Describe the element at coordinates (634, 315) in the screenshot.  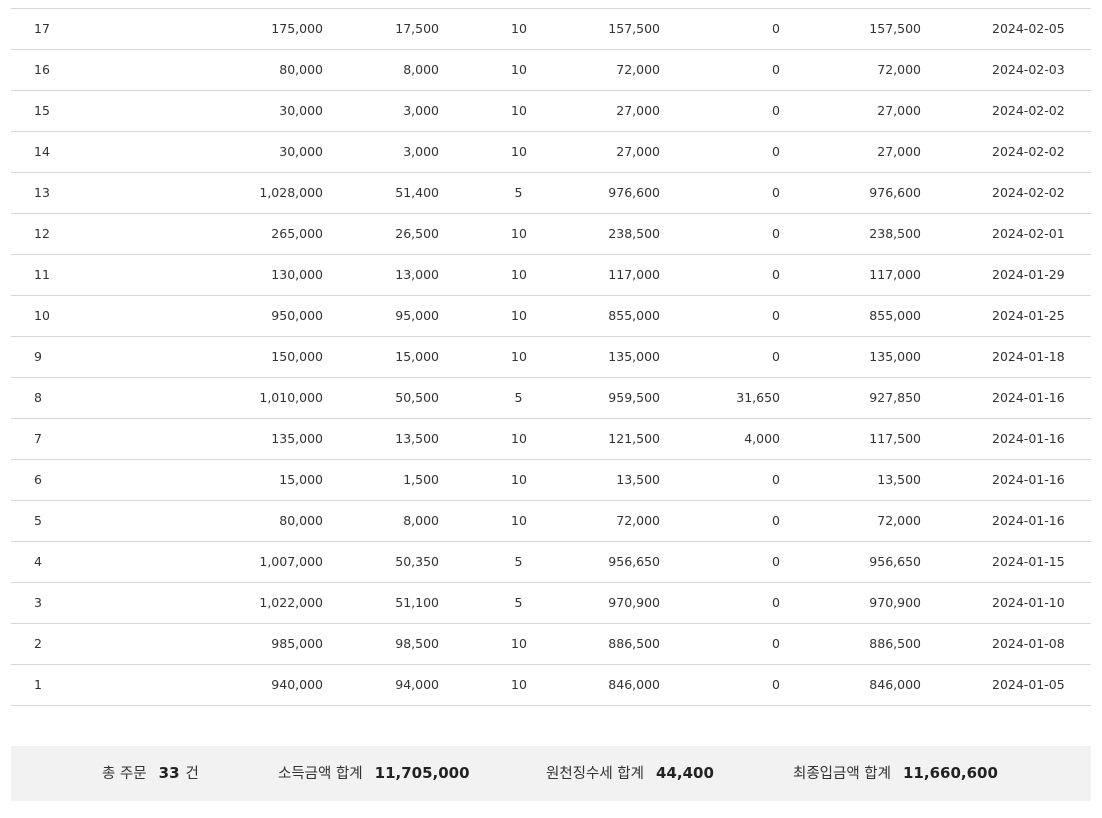
I see `cell-income-amount: 855,000` at that location.